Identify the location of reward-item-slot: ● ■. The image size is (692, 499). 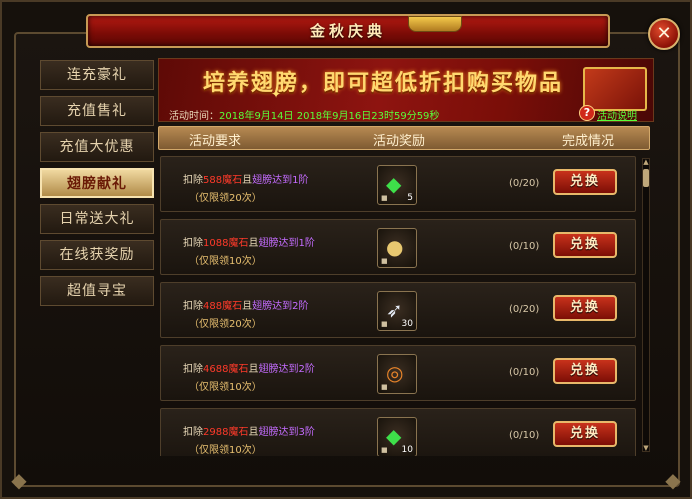
(397, 248).